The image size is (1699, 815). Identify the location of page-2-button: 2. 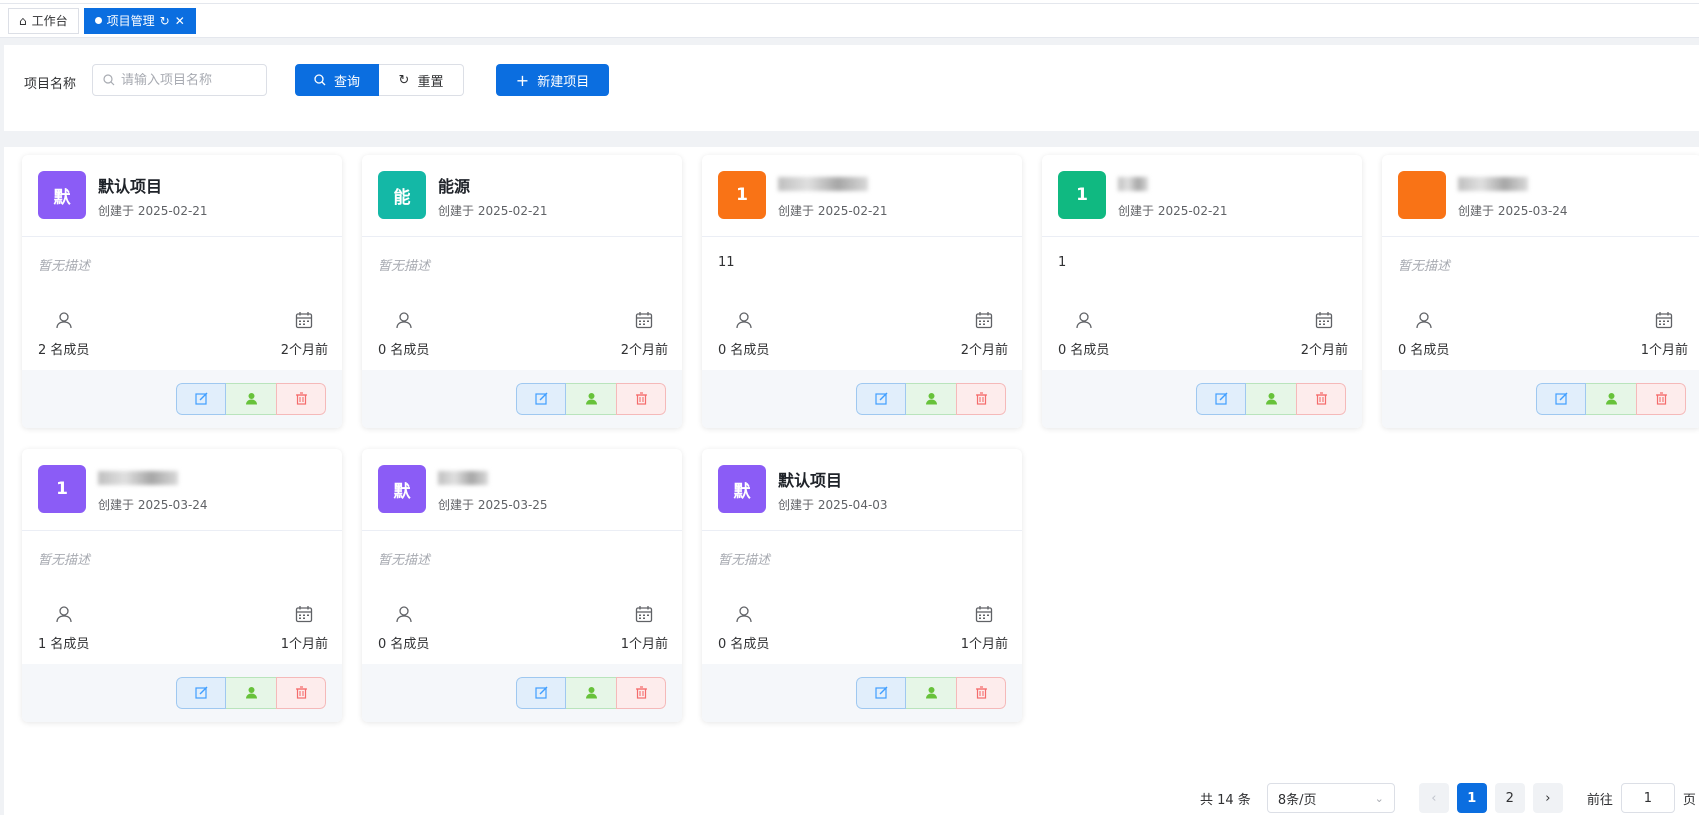
(1509, 798).